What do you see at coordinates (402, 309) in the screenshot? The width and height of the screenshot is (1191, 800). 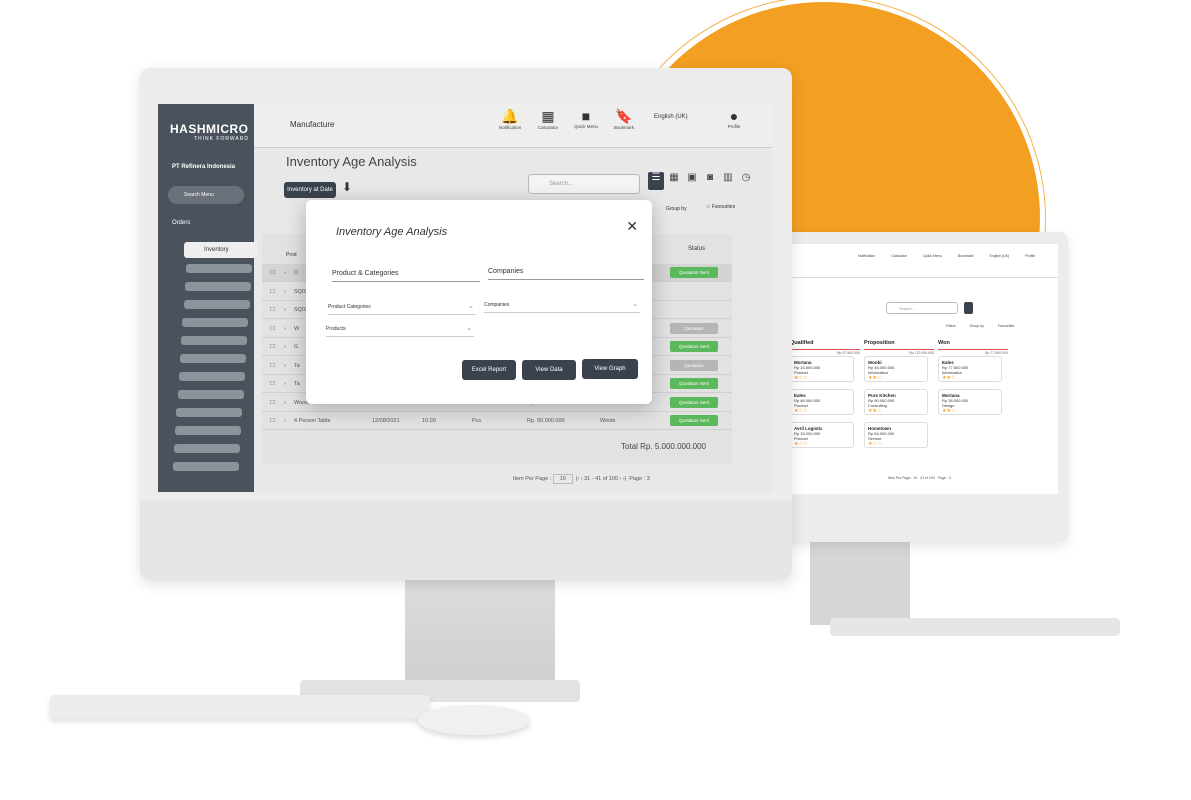 I see `product-categories-select: Product Categories ⌄` at bounding box center [402, 309].